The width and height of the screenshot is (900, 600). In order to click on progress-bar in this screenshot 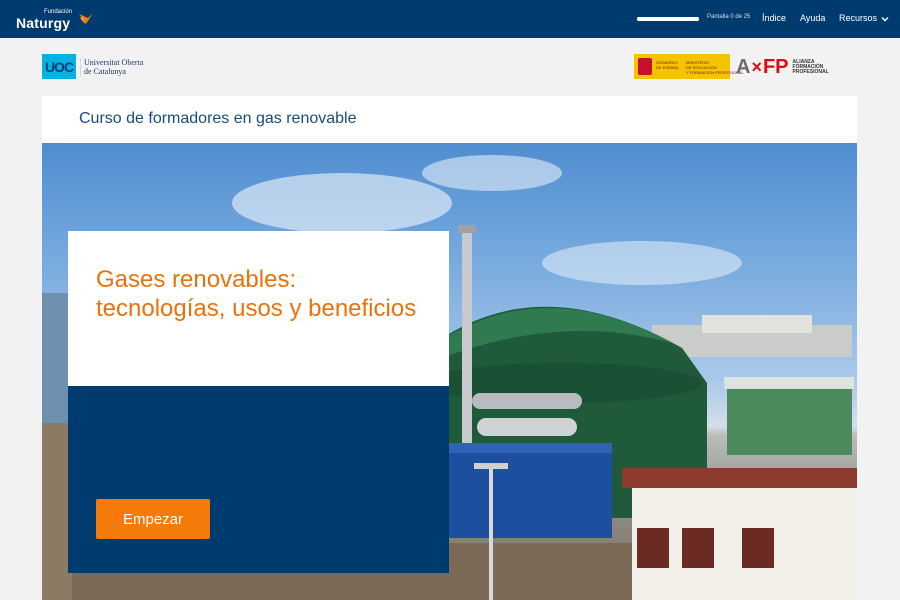, I will do `click(668, 19)`.